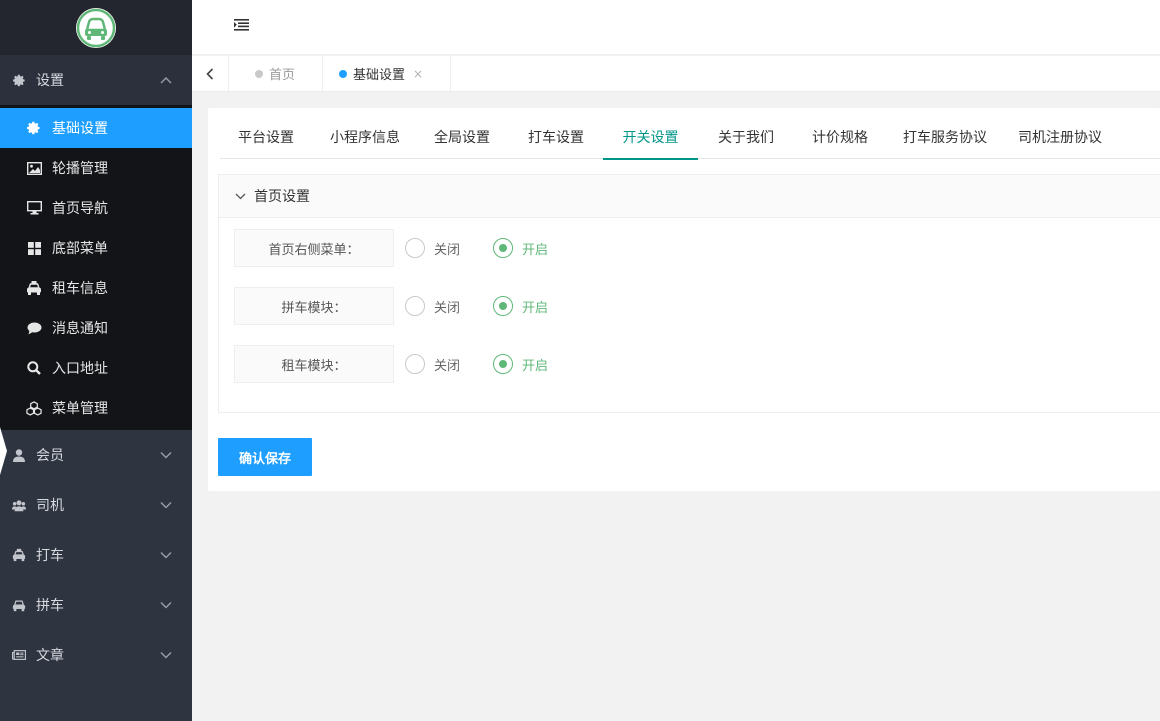 The height and width of the screenshot is (721, 1160). I want to click on page-tab-basic-settings: 基础设置 ×, so click(387, 73).